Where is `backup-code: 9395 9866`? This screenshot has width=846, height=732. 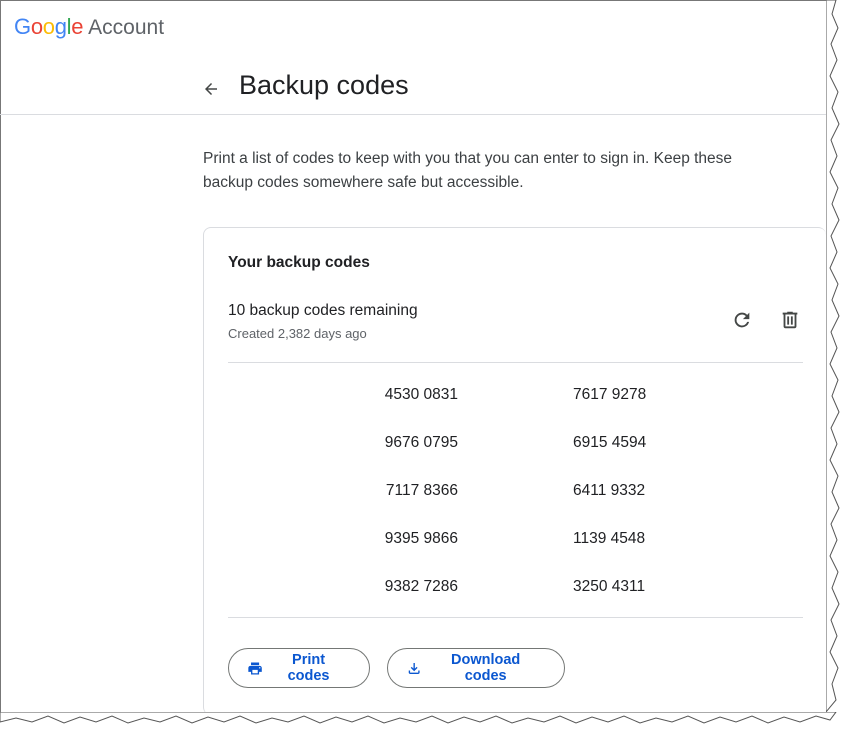 backup-code: 9395 9866 is located at coordinates (421, 538).